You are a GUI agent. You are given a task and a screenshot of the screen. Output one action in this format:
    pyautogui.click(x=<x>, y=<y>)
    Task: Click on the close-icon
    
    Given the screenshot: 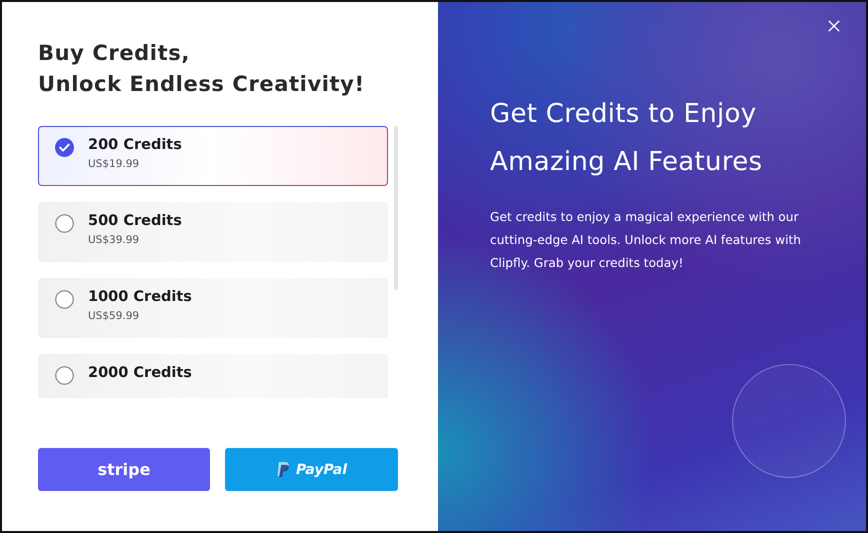 What is the action you would take?
    pyautogui.click(x=834, y=26)
    